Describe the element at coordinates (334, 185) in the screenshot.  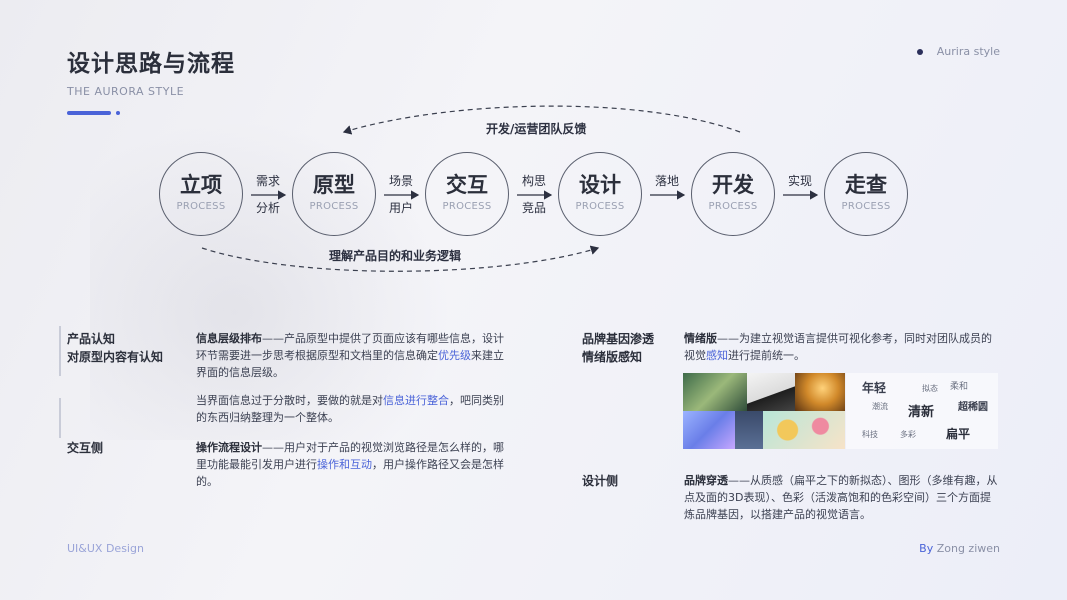
I see `node-label: 原型` at that location.